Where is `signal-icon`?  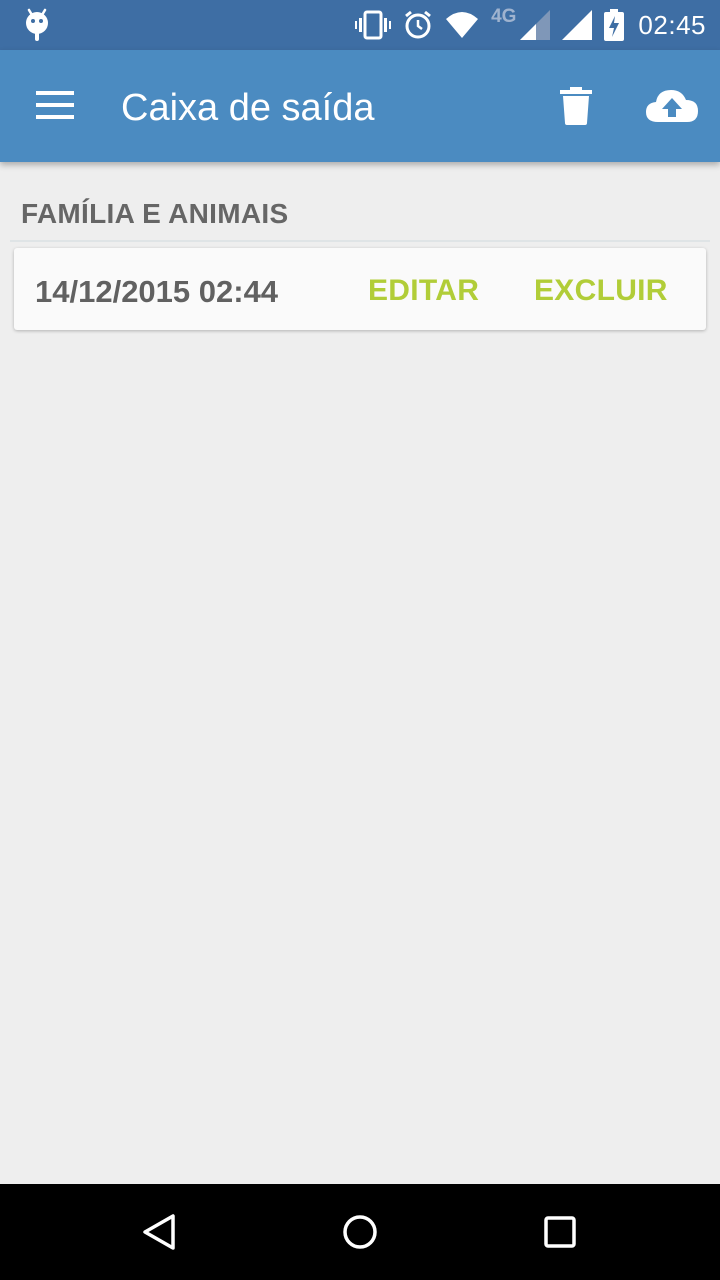 signal-icon is located at coordinates (535, 25).